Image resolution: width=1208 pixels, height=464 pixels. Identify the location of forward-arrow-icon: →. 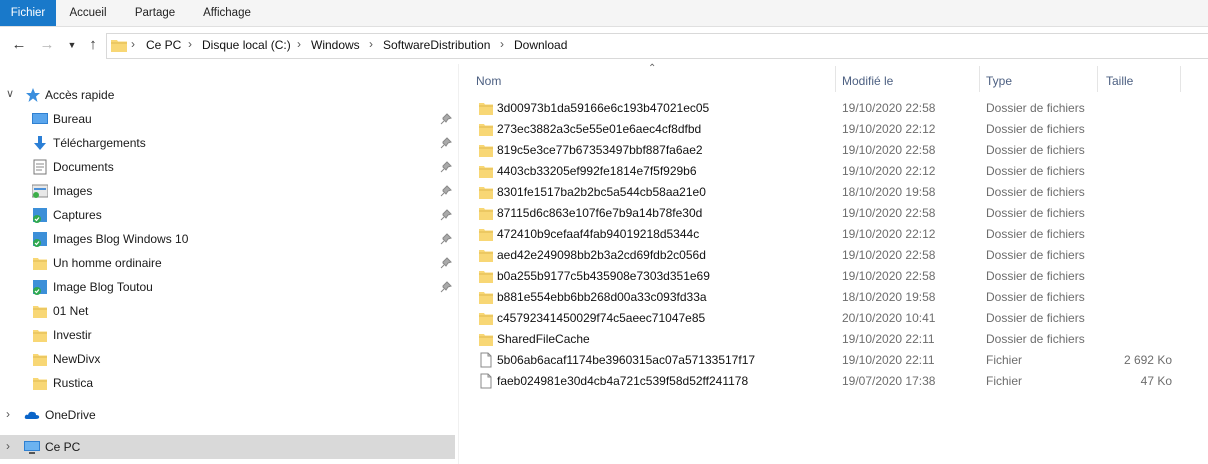
(47, 45).